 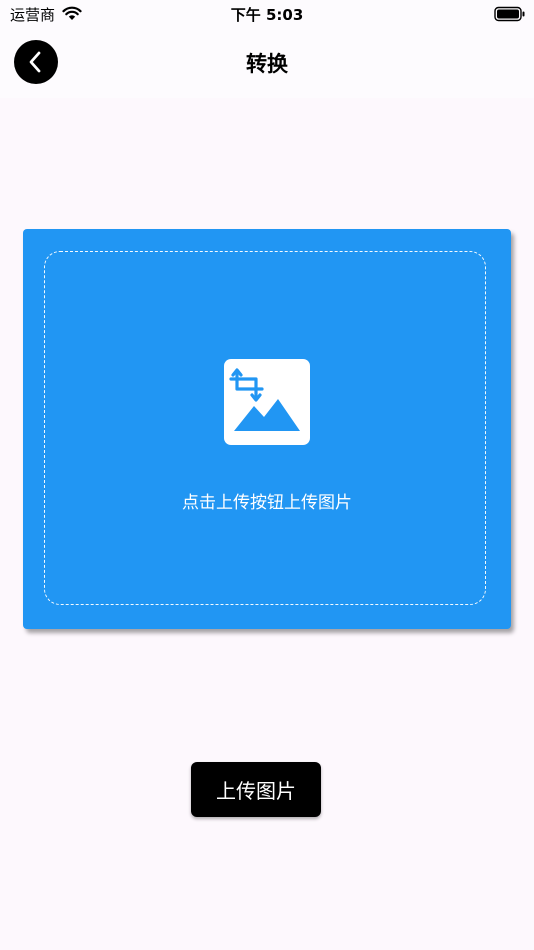 I want to click on status-bar: 运营商 下午 5:03, so click(x=267, y=14).